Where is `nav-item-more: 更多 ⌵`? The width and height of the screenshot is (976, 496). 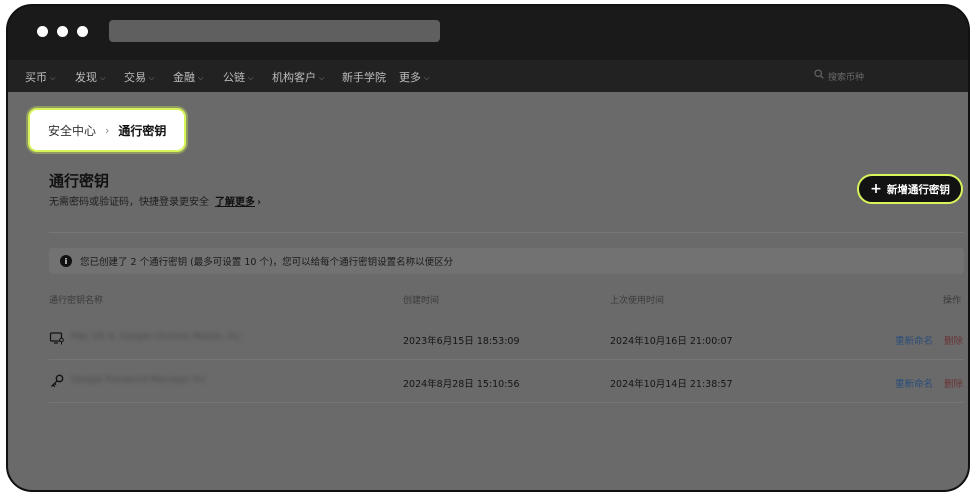
nav-item-more: 更多 ⌵ is located at coordinates (414, 77).